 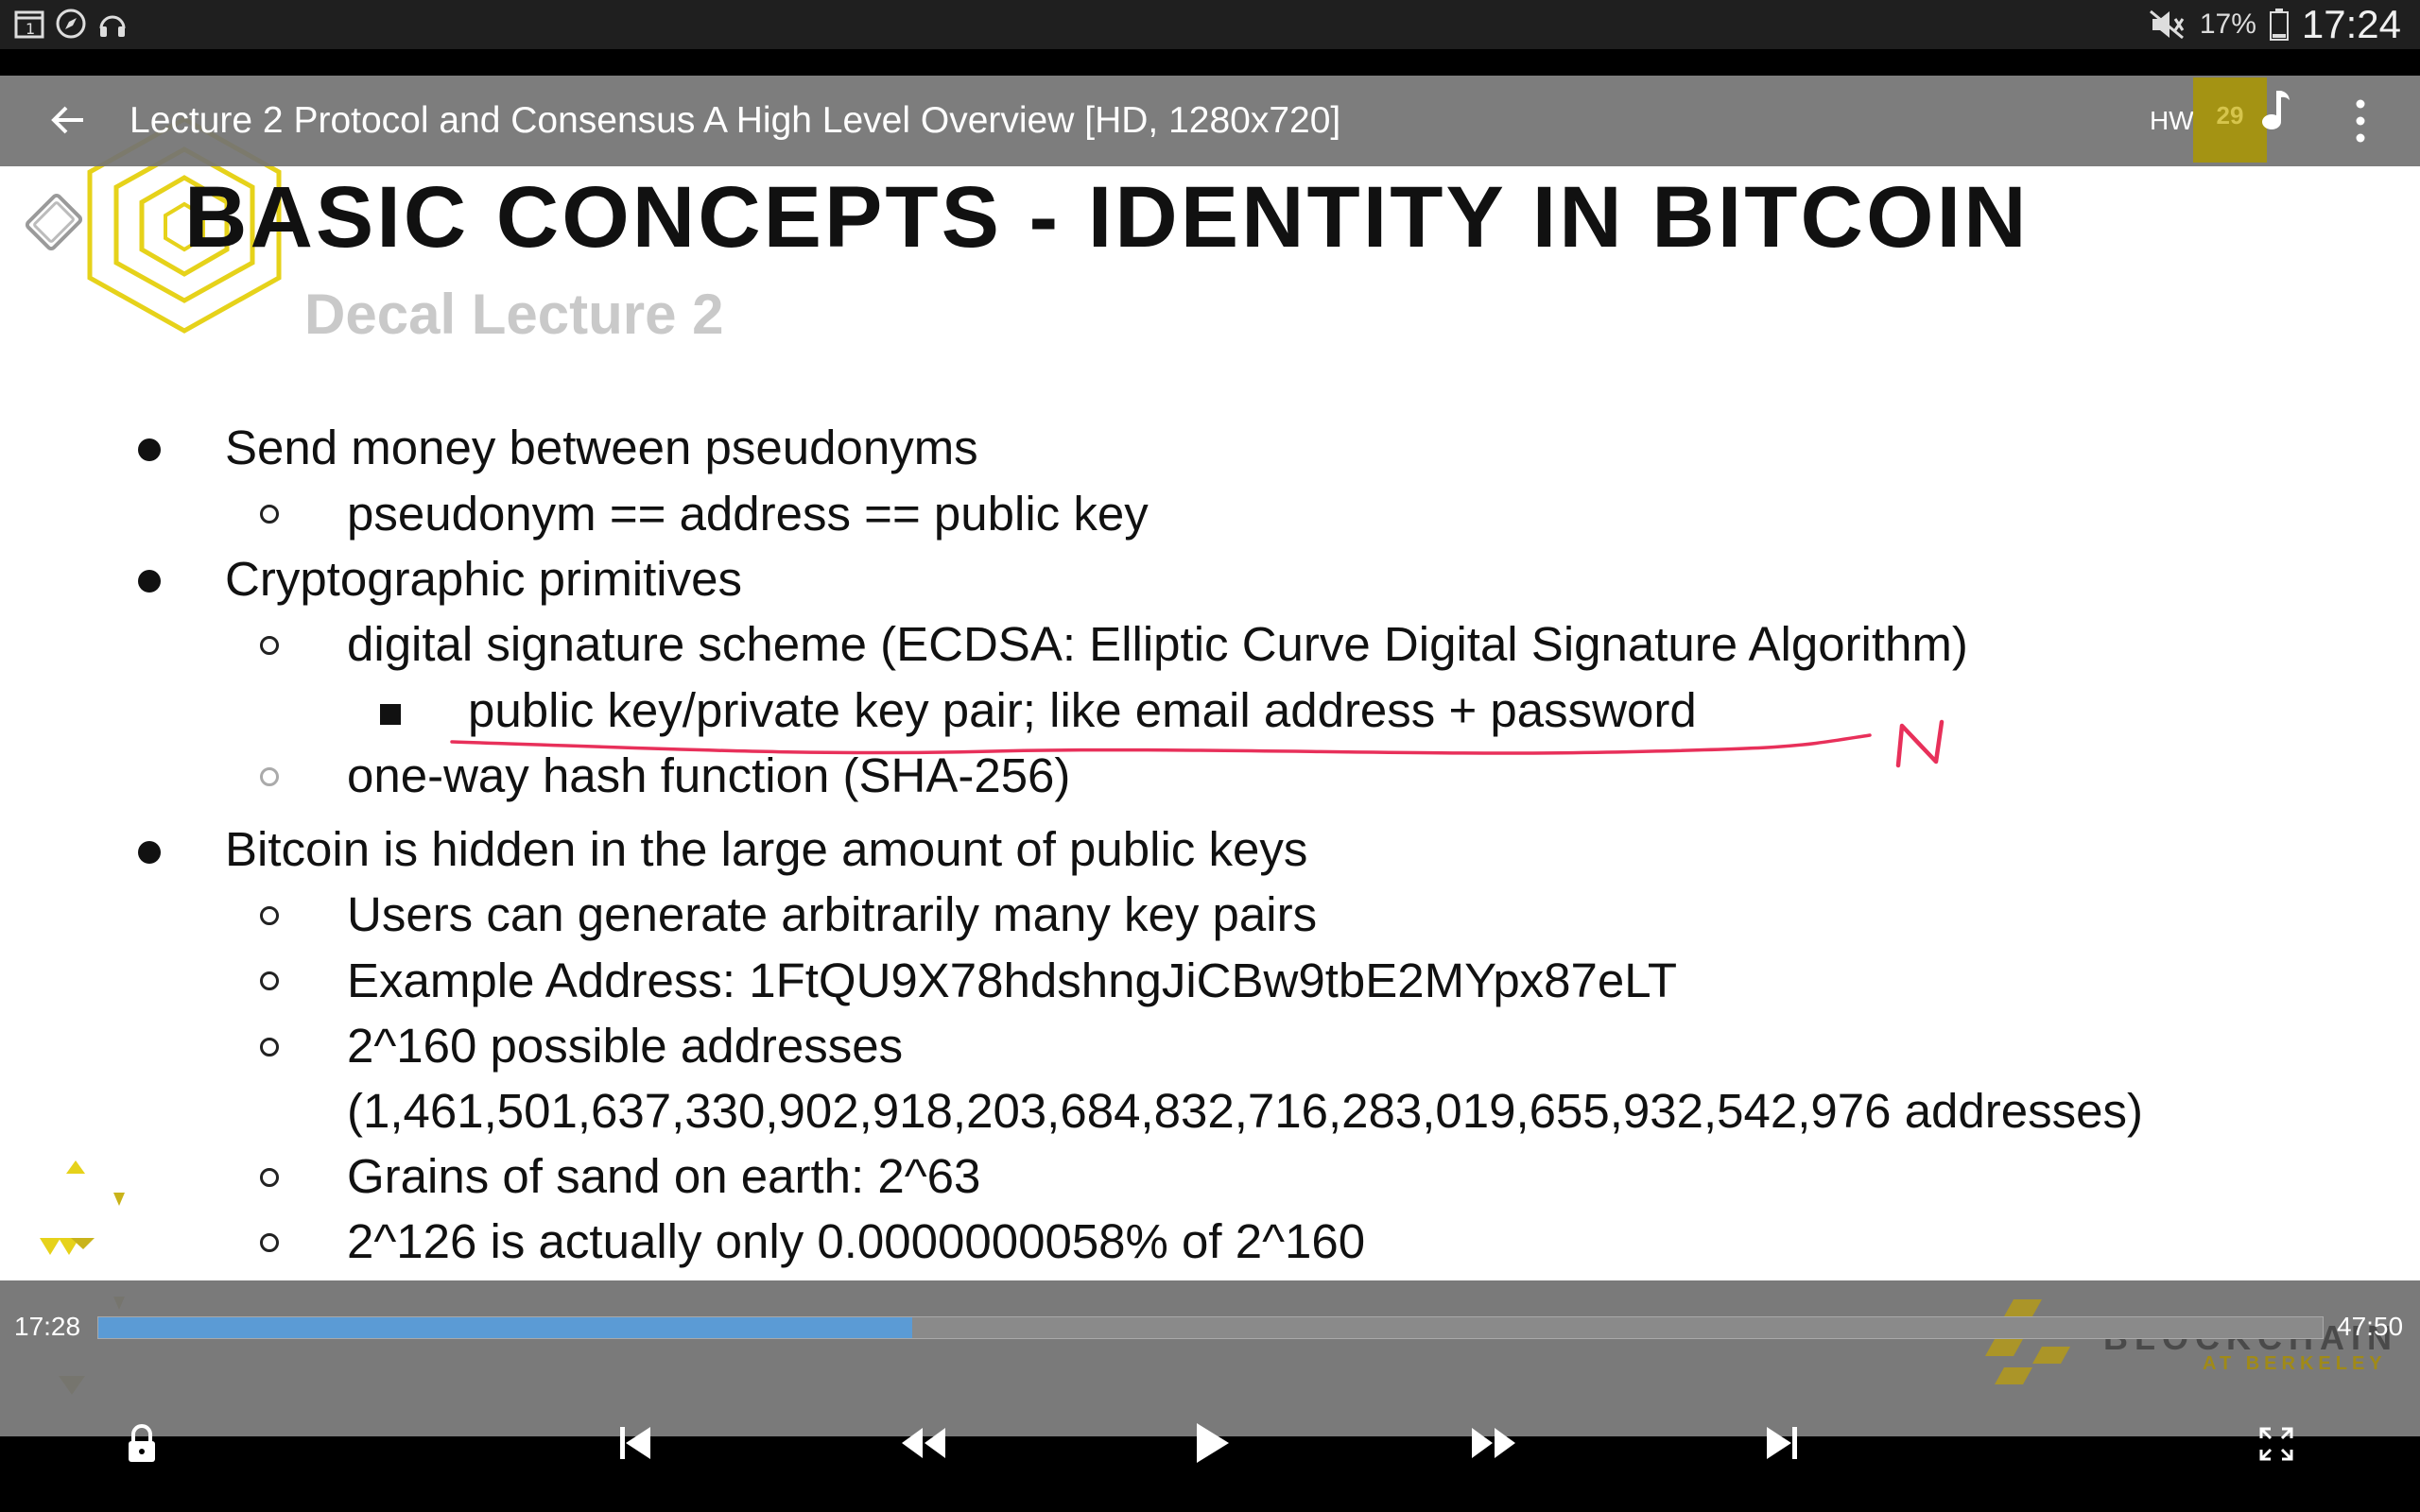 I want to click on play-icon, so click(x=1212, y=1443).